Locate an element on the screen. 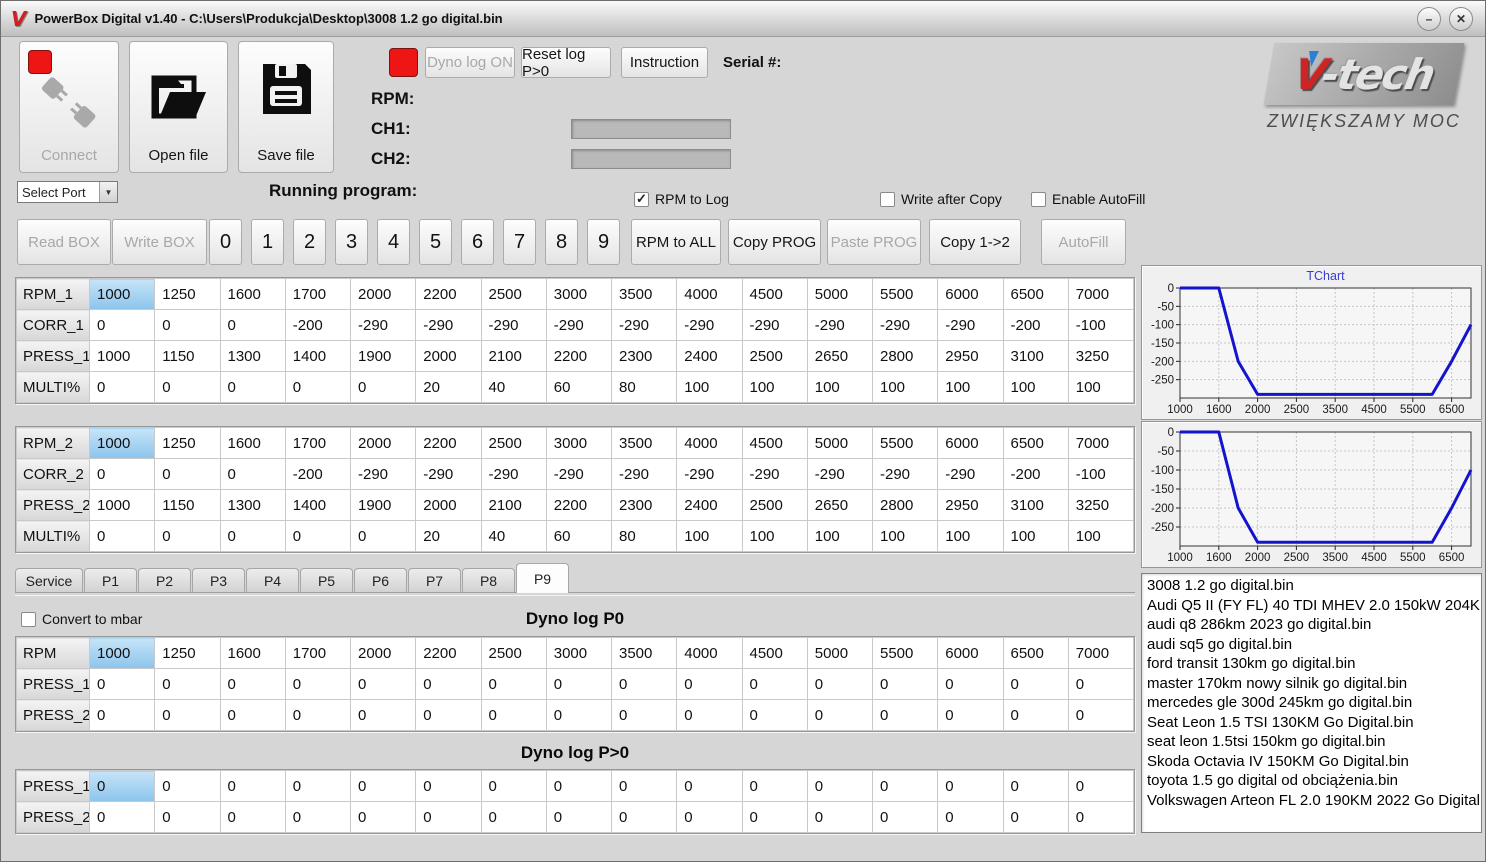 This screenshot has height=862, width=1486. file-list-item-audi-q8-286km-2023-go-di: audi q8 286km 2023 go digital.bin is located at coordinates (1314, 625).